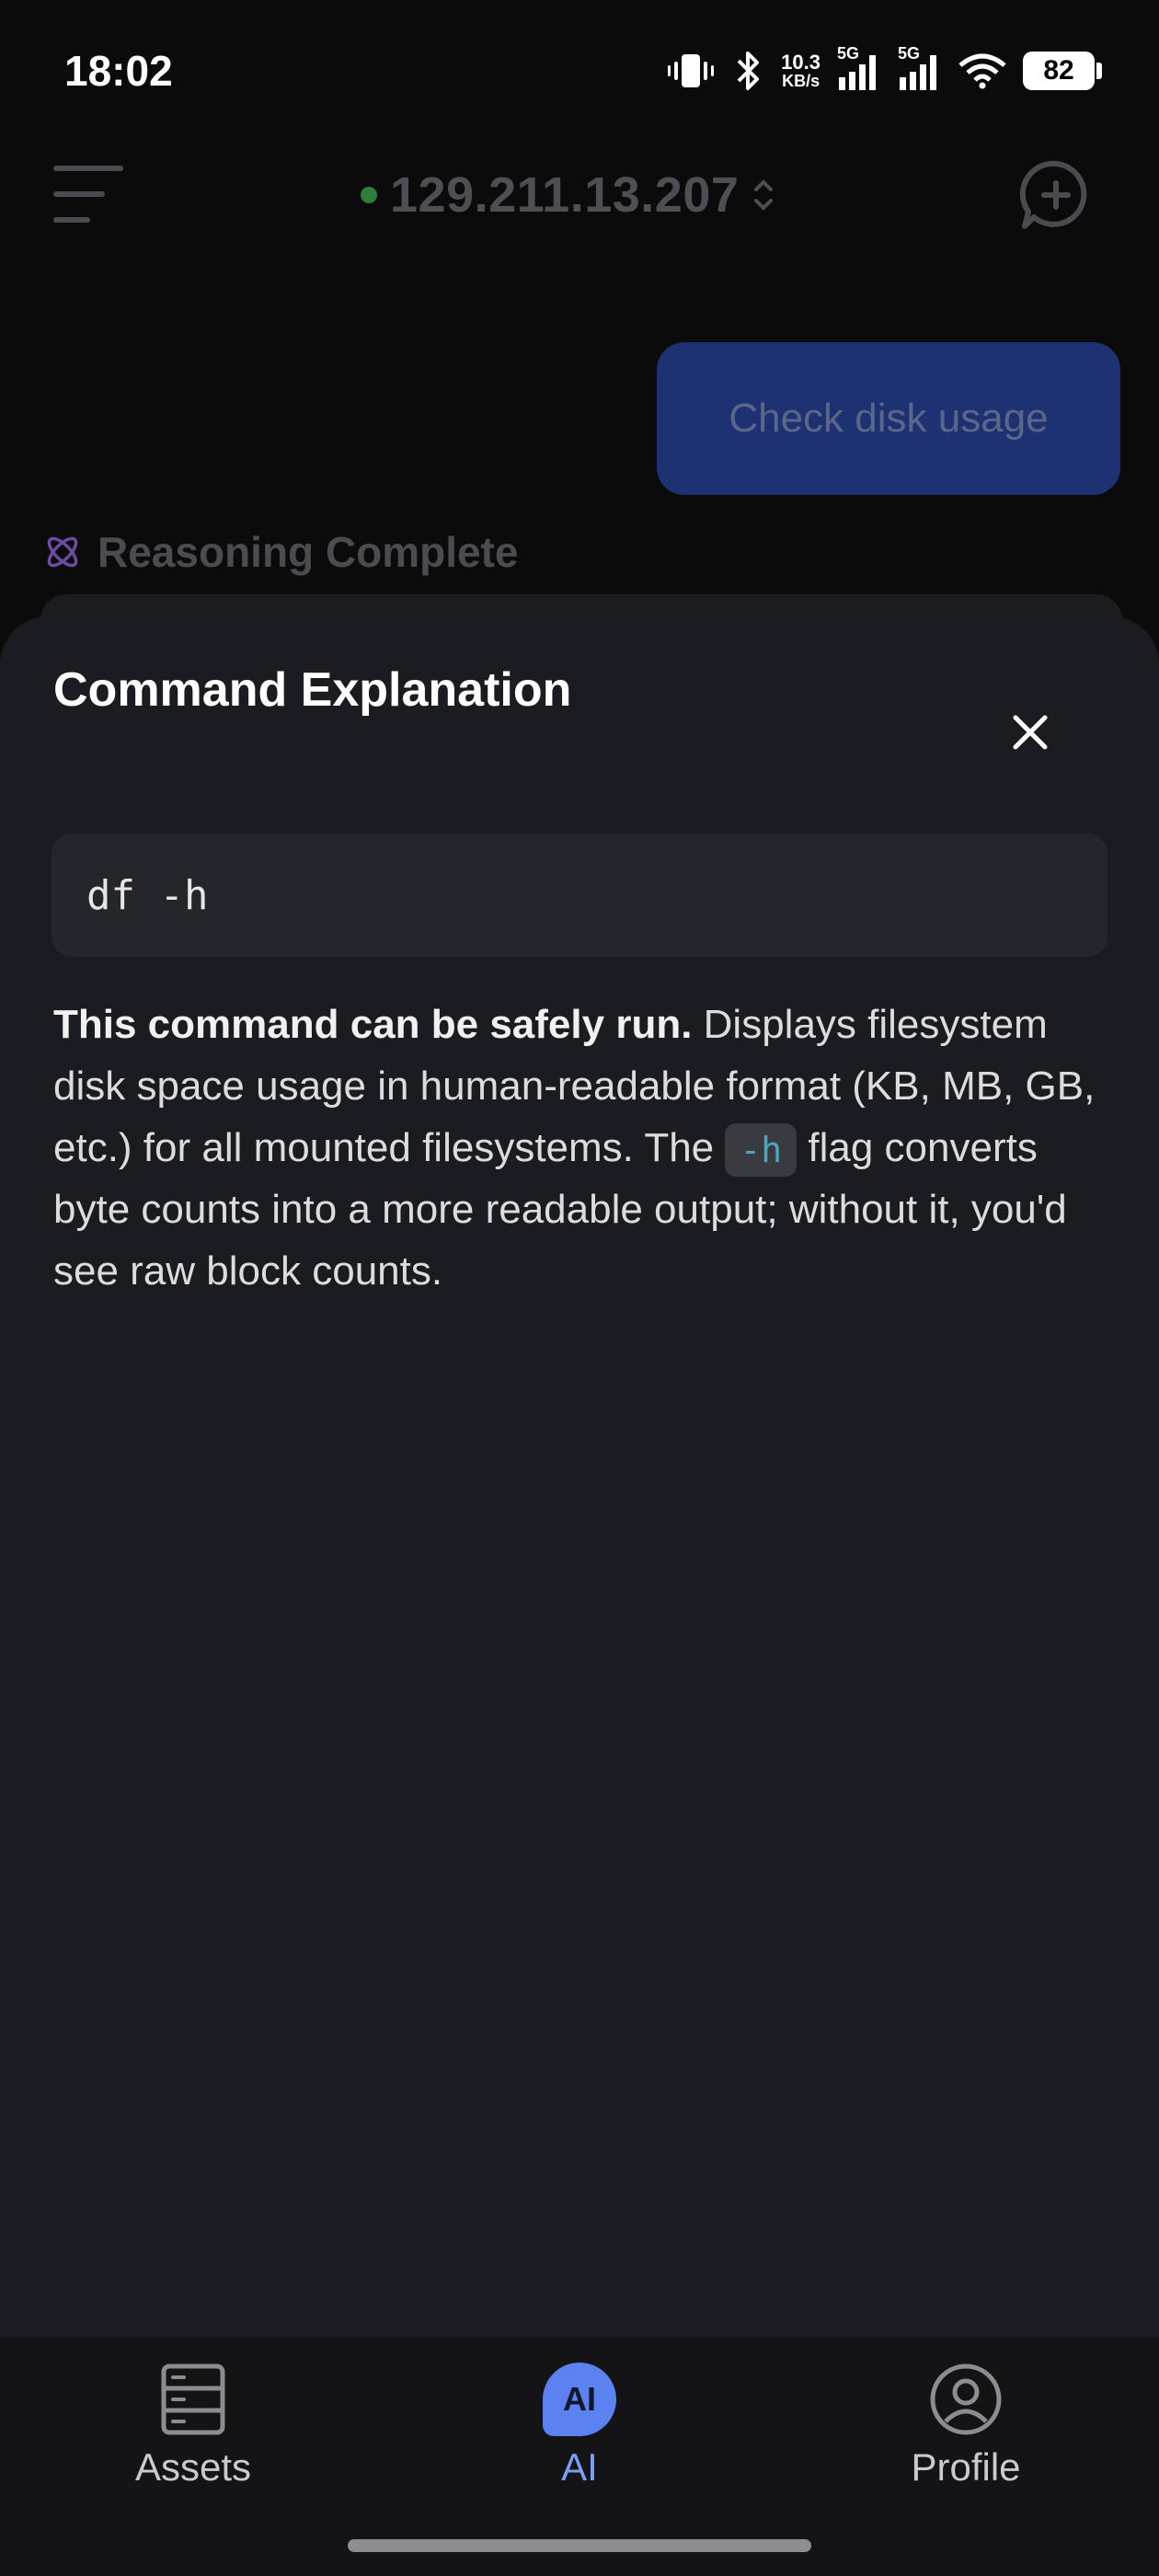 Image resolution: width=1159 pixels, height=2576 pixels. I want to click on user-message-text: Check disk usage, so click(889, 418).